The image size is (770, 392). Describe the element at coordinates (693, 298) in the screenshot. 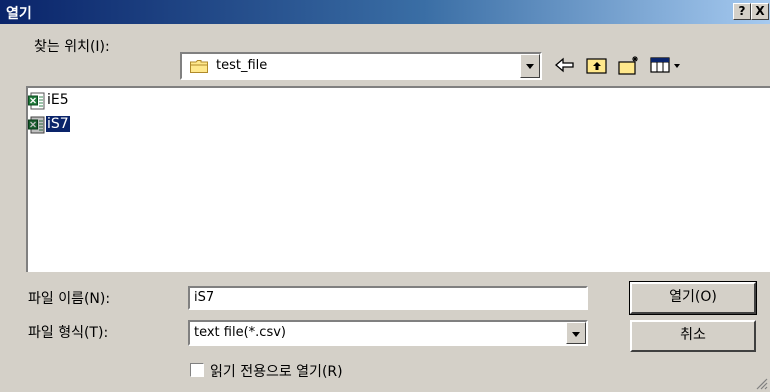

I see `open-button: 열기(O)` at that location.